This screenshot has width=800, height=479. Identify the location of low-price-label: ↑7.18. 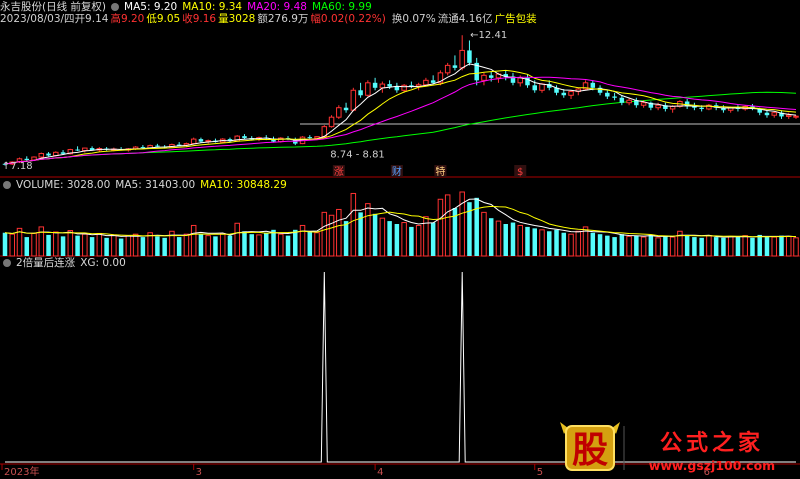
(17, 166).